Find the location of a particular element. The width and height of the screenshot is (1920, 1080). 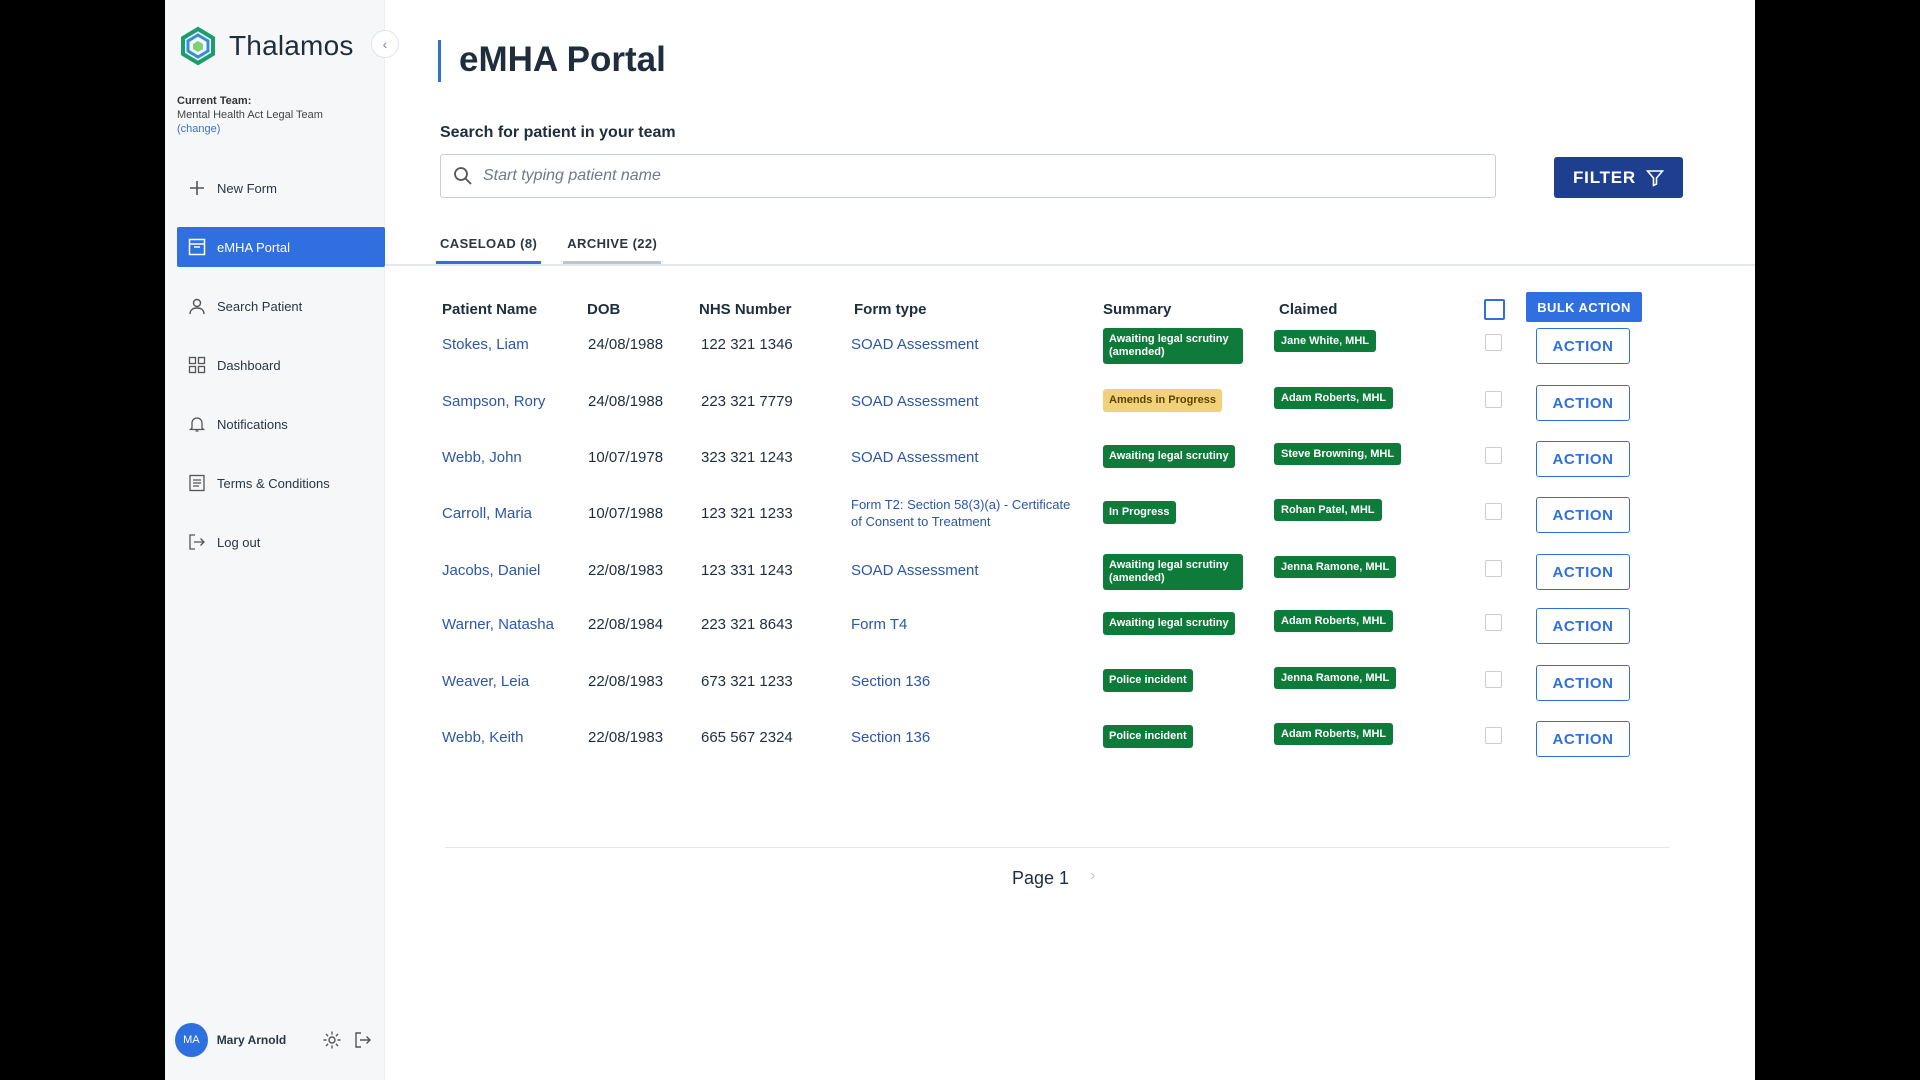

nhs-number-cell: 122 321 1346 is located at coordinates (747, 344).